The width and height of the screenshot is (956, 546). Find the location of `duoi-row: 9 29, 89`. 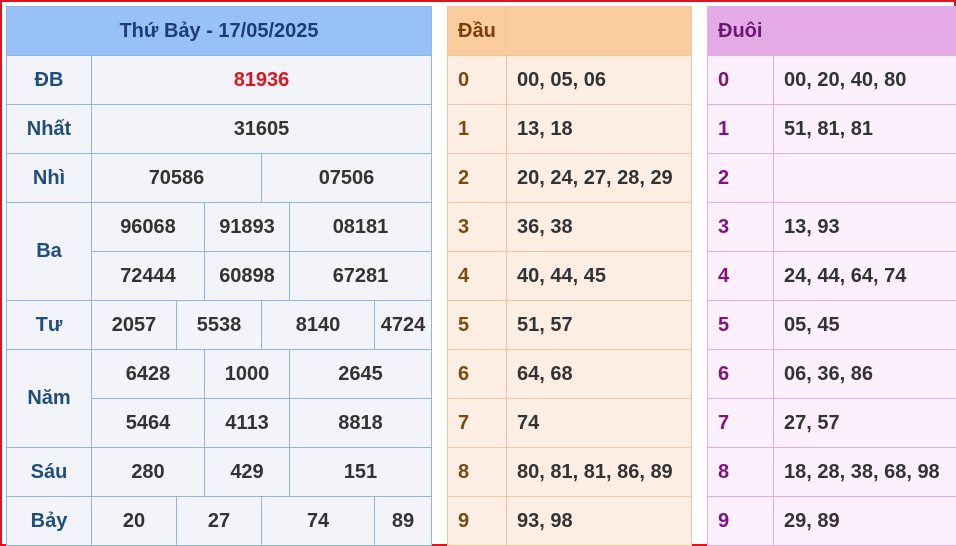

duoi-row: 9 29, 89 is located at coordinates (831, 521).